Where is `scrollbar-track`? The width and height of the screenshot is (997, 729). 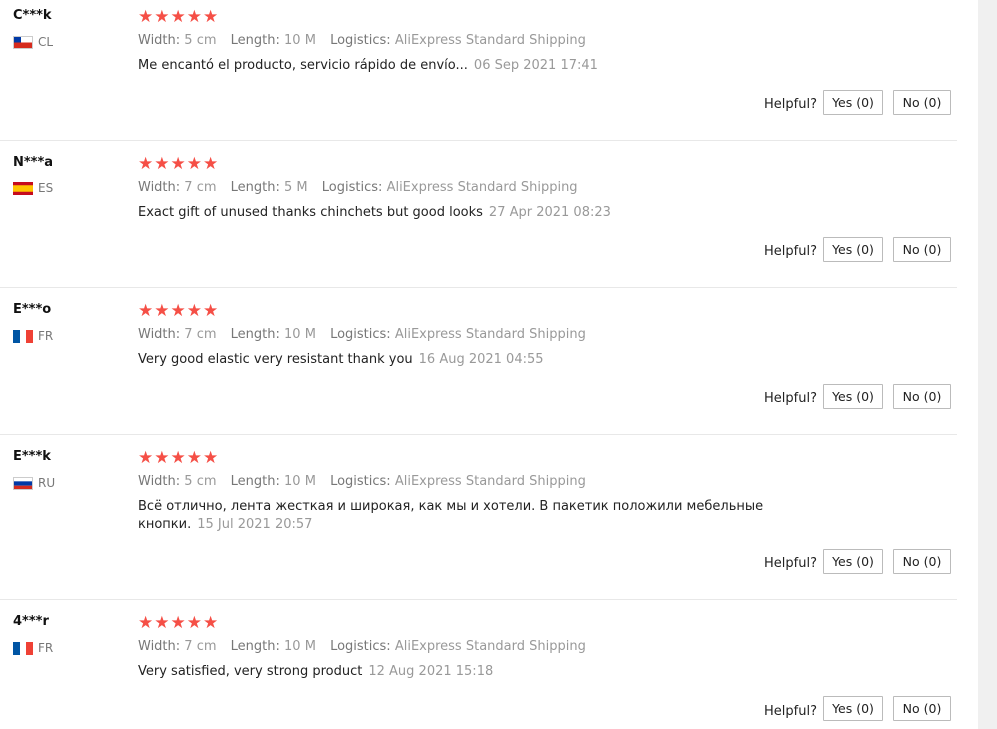
scrollbar-track is located at coordinates (987, 364).